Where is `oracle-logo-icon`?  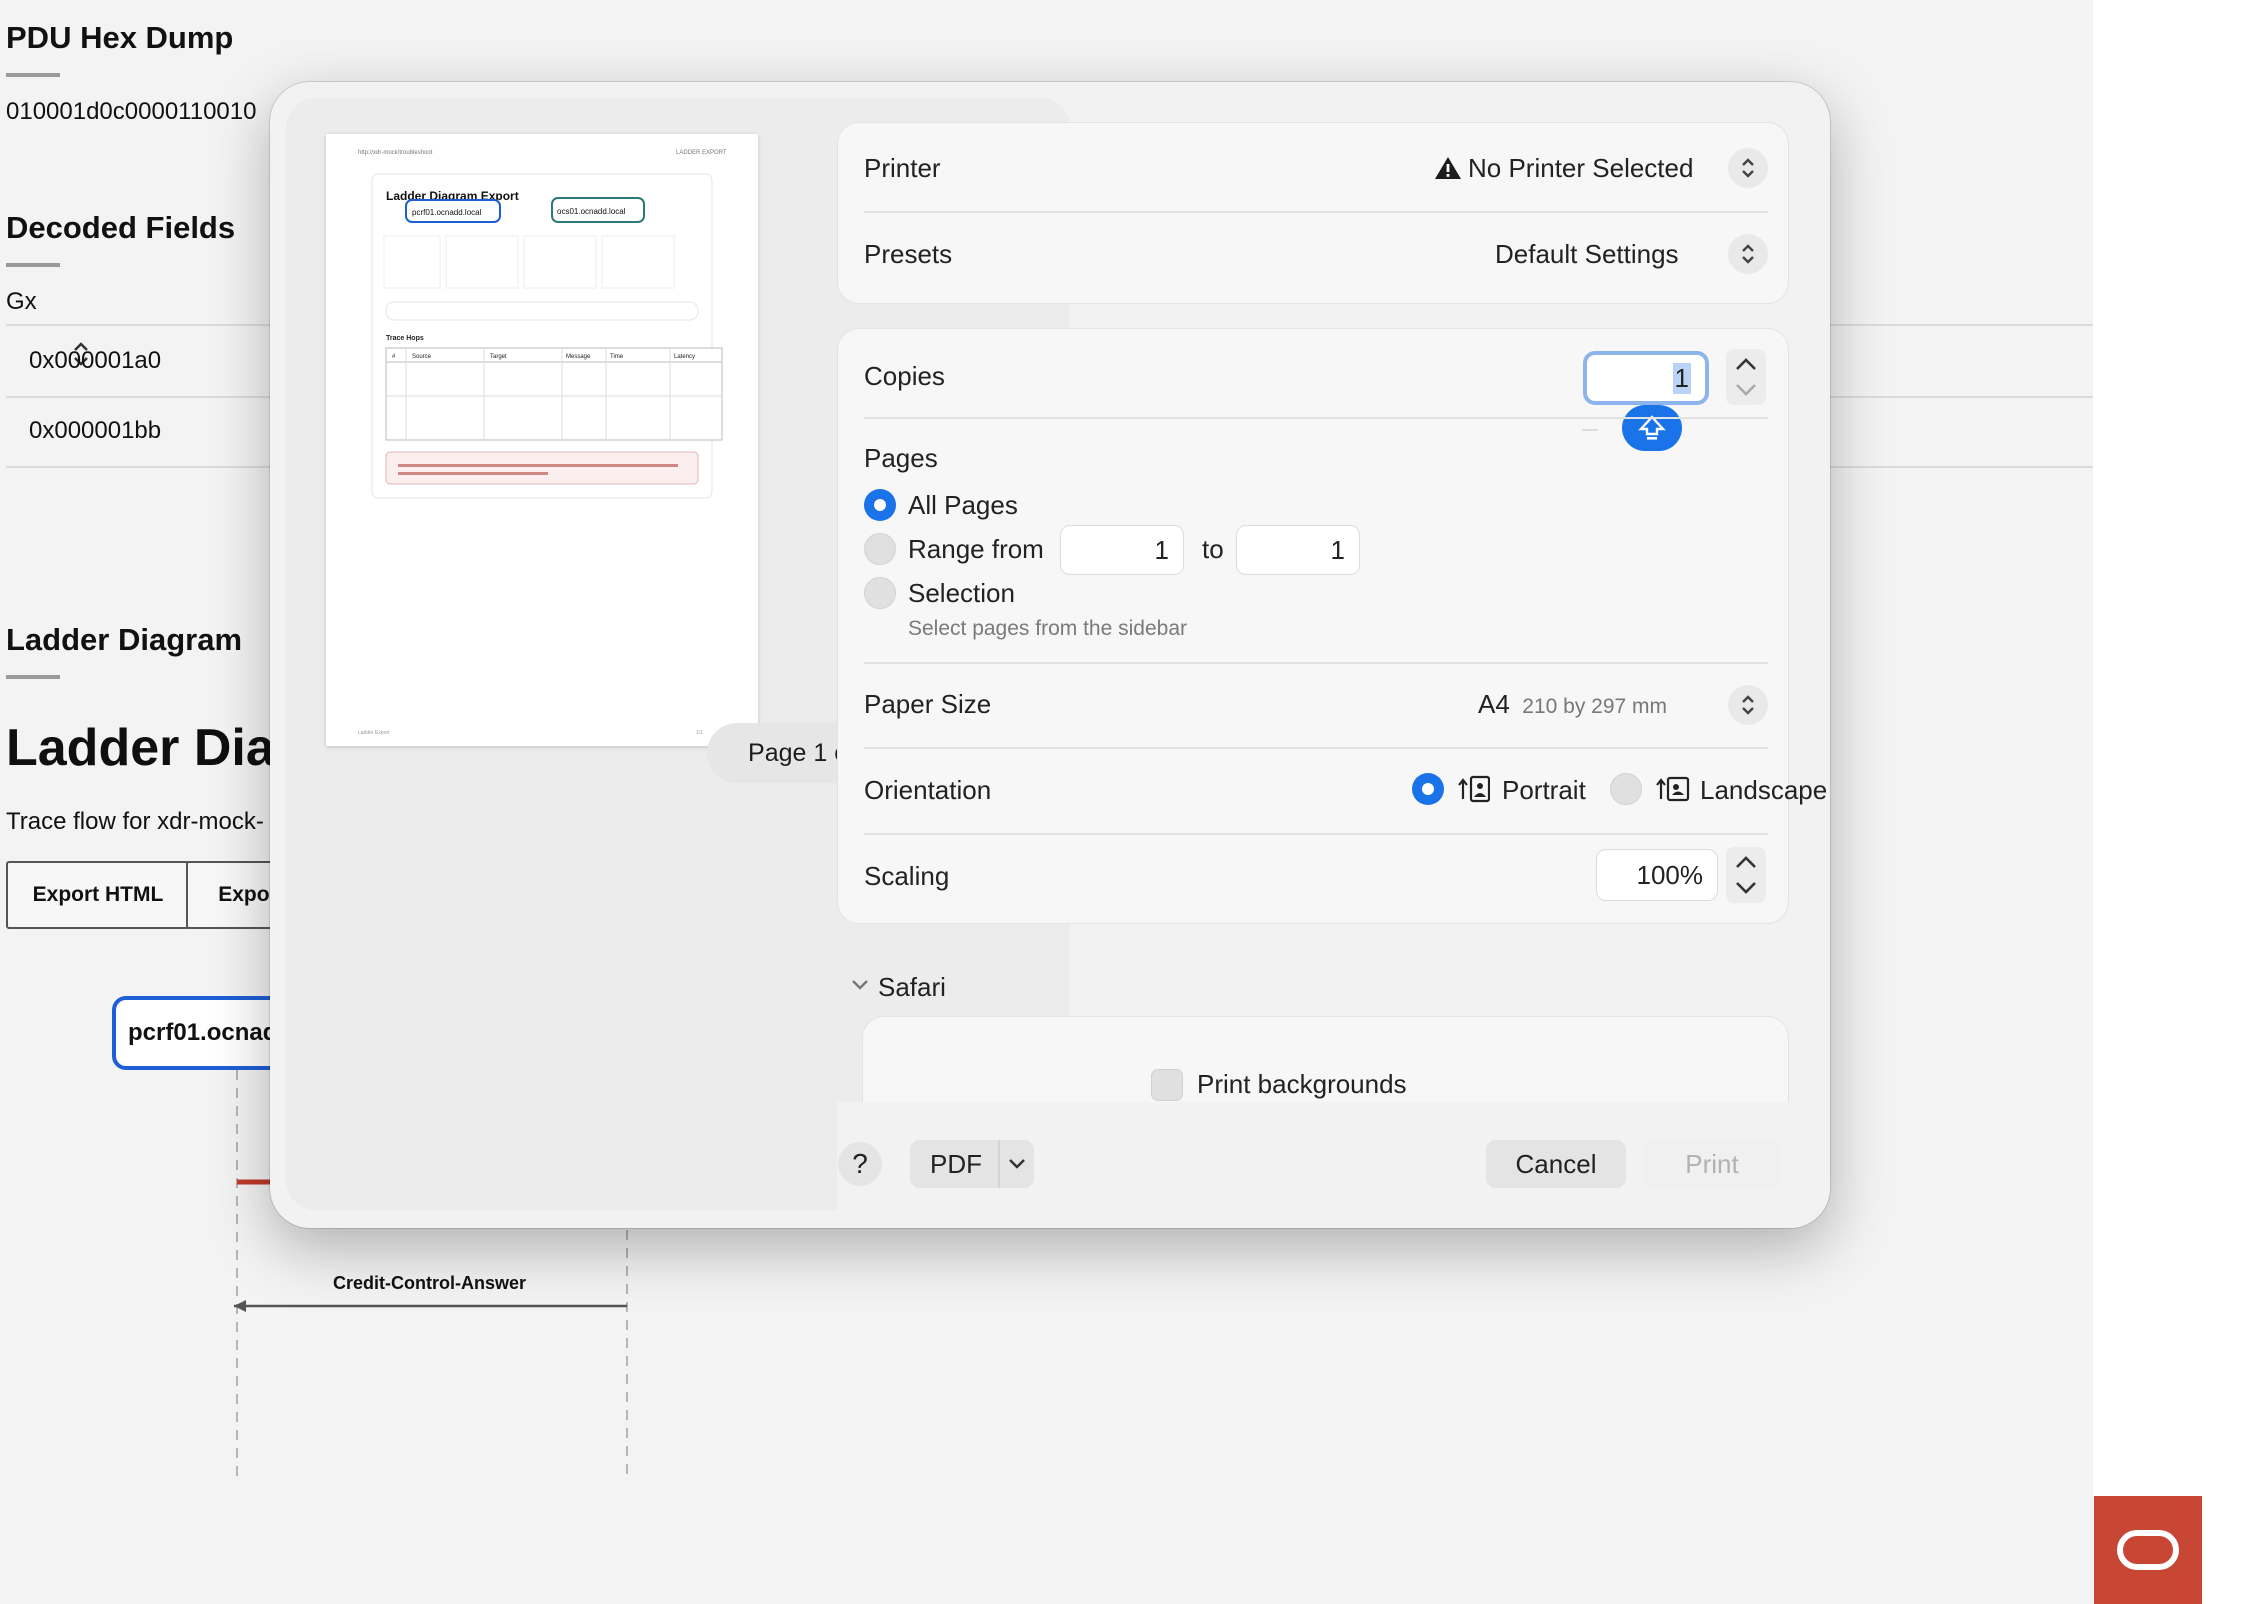 oracle-logo-icon is located at coordinates (2148, 1550).